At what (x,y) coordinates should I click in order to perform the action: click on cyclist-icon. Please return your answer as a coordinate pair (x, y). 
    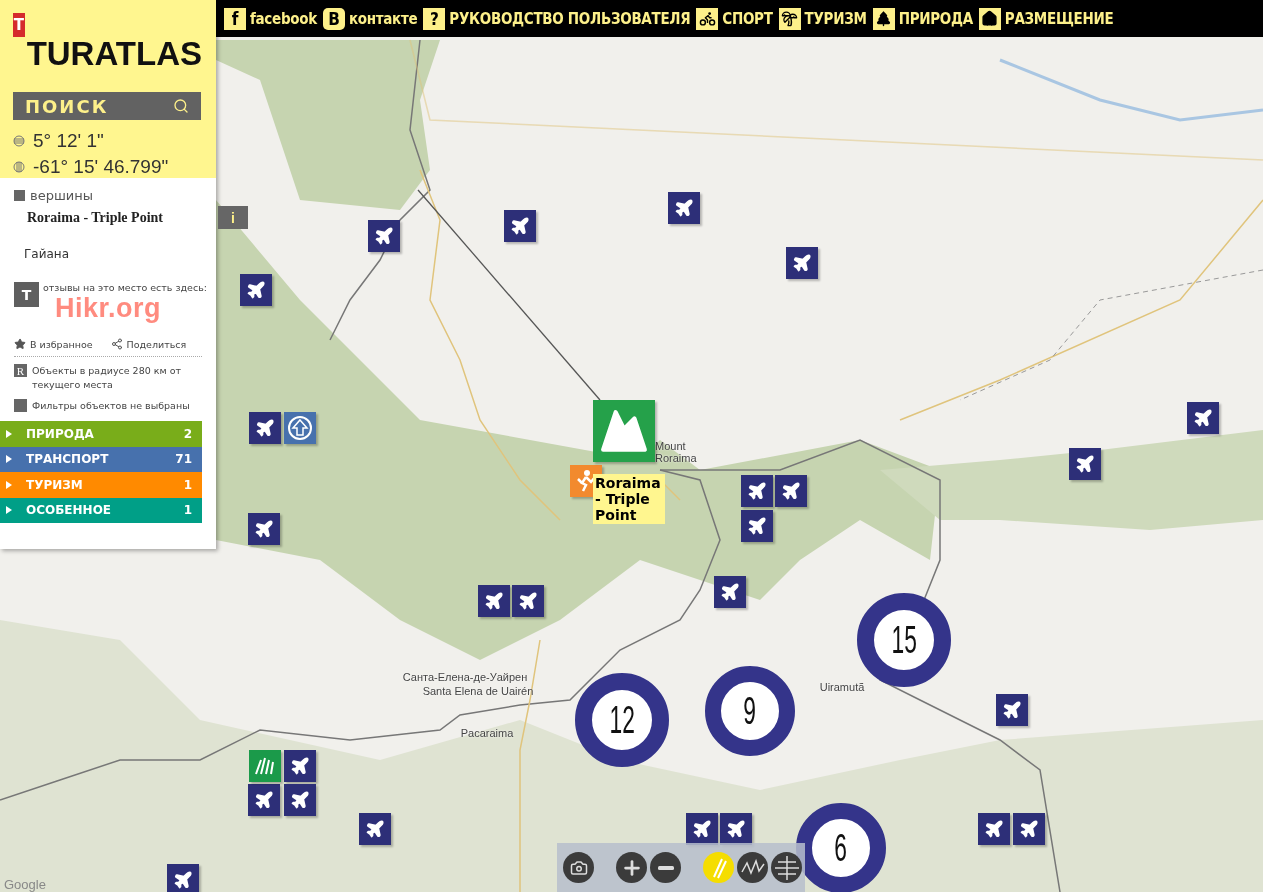
    Looking at the image, I should click on (707, 18).